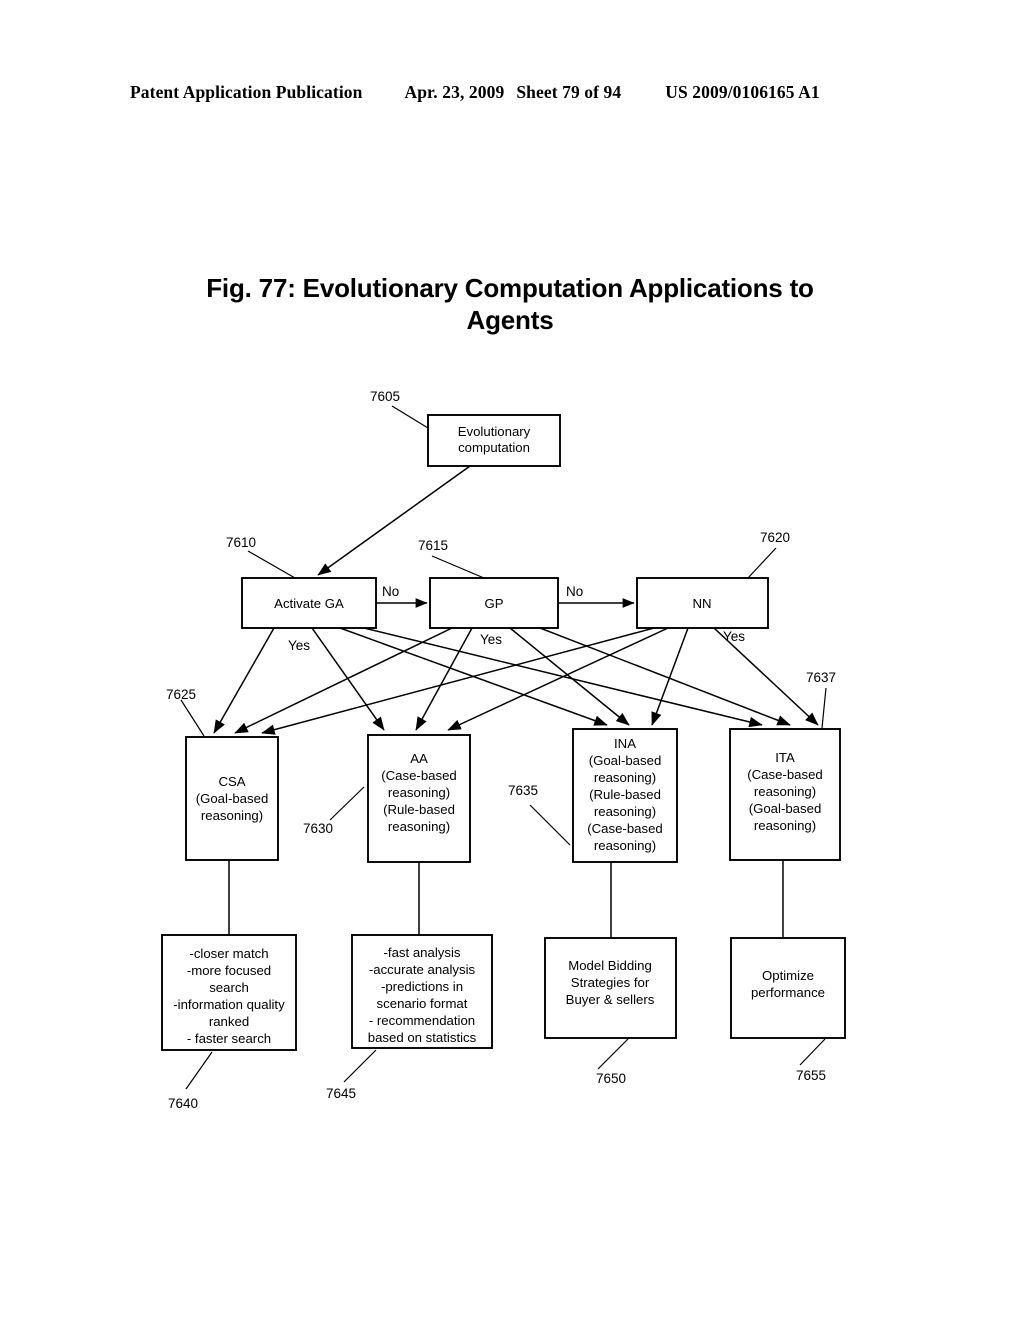 This screenshot has width=1024, height=1320. What do you see at coordinates (785, 808) in the screenshot?
I see `node-ita-line-4: (Goal-based` at bounding box center [785, 808].